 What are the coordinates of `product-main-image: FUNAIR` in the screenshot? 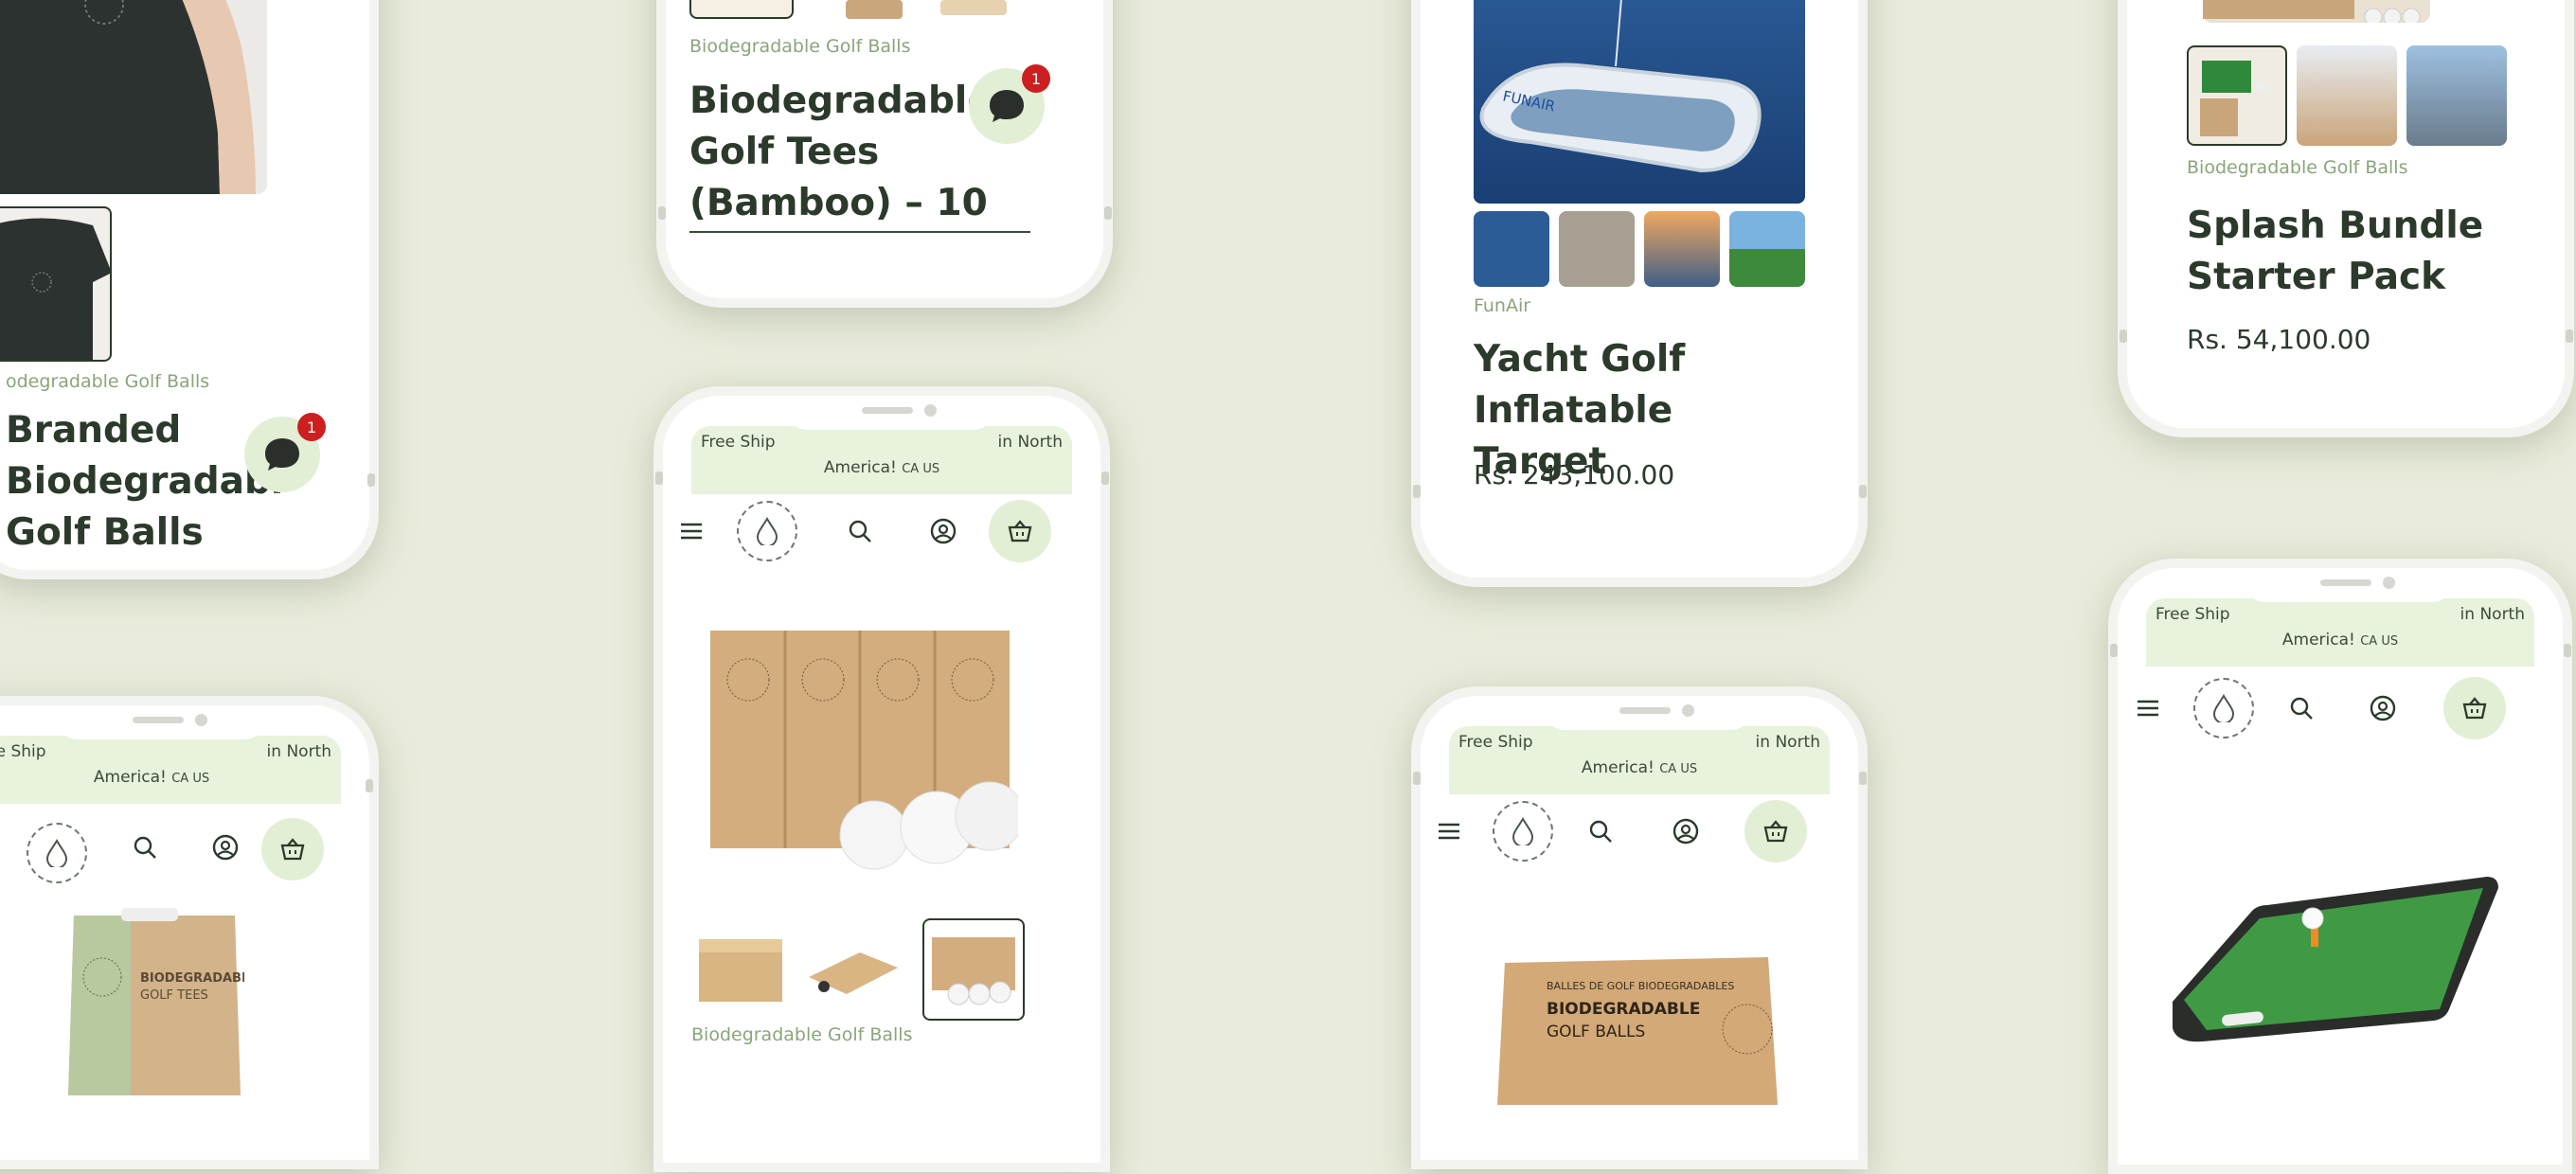 It's located at (1639, 102).